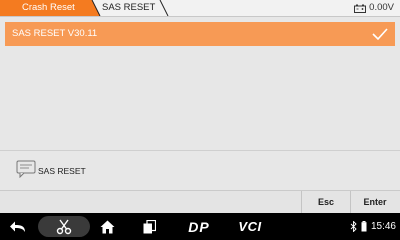  I want to click on info-message: SAS RESET, so click(62, 171).